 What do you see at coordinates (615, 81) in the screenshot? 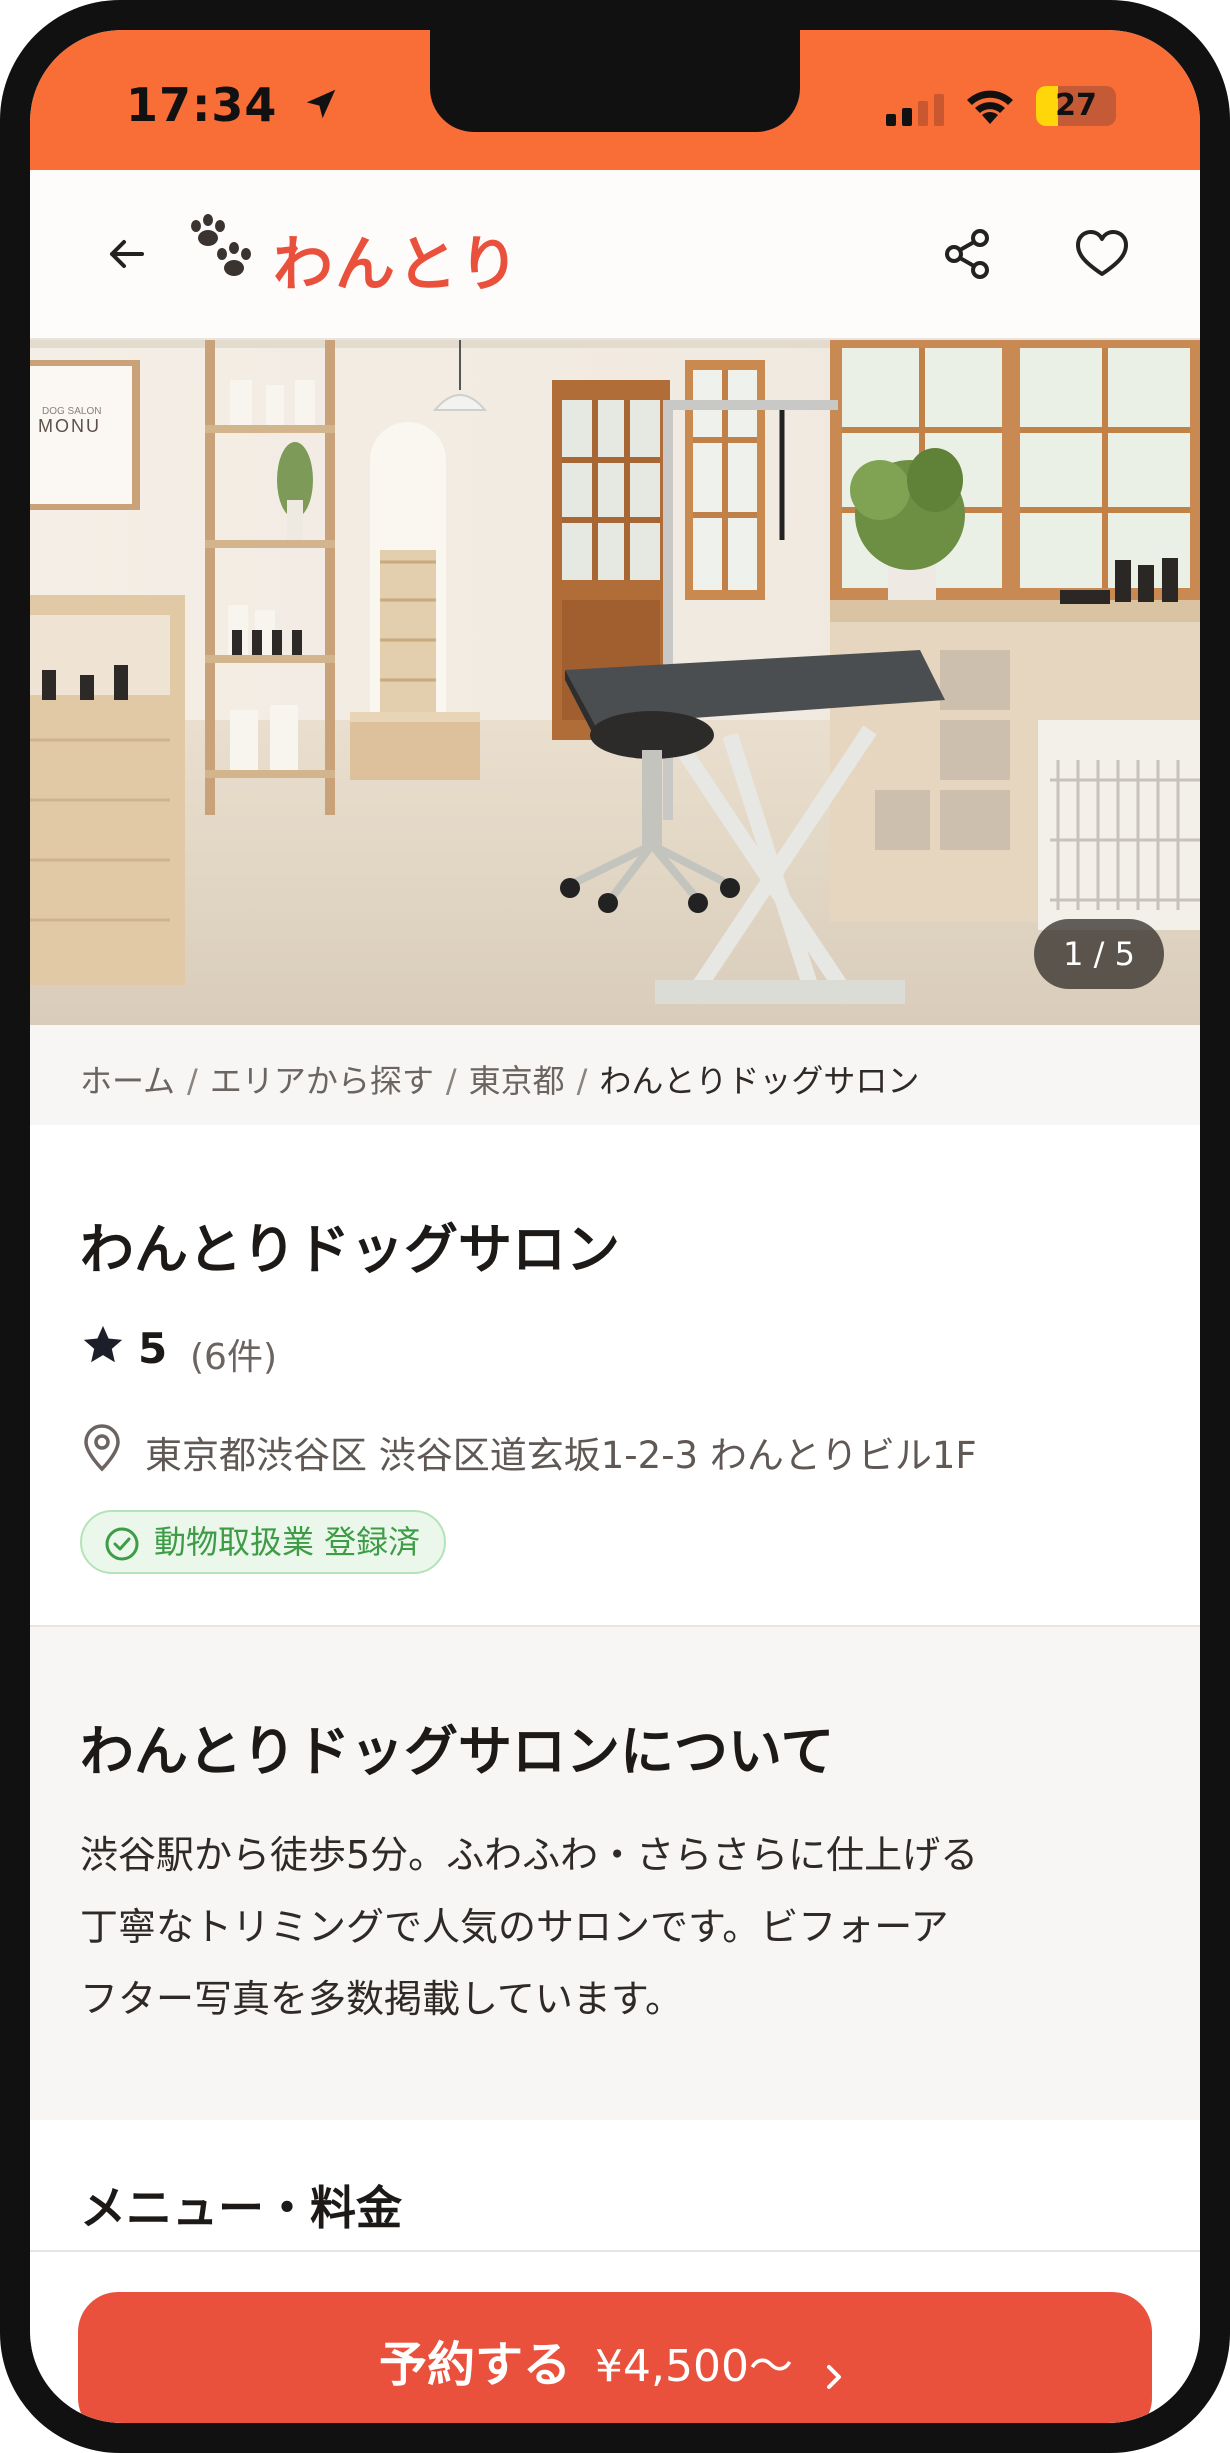
I see `notch` at bounding box center [615, 81].